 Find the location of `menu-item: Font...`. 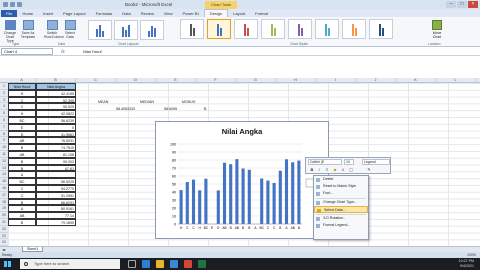

menu-item: Font... is located at coordinates (341, 193).